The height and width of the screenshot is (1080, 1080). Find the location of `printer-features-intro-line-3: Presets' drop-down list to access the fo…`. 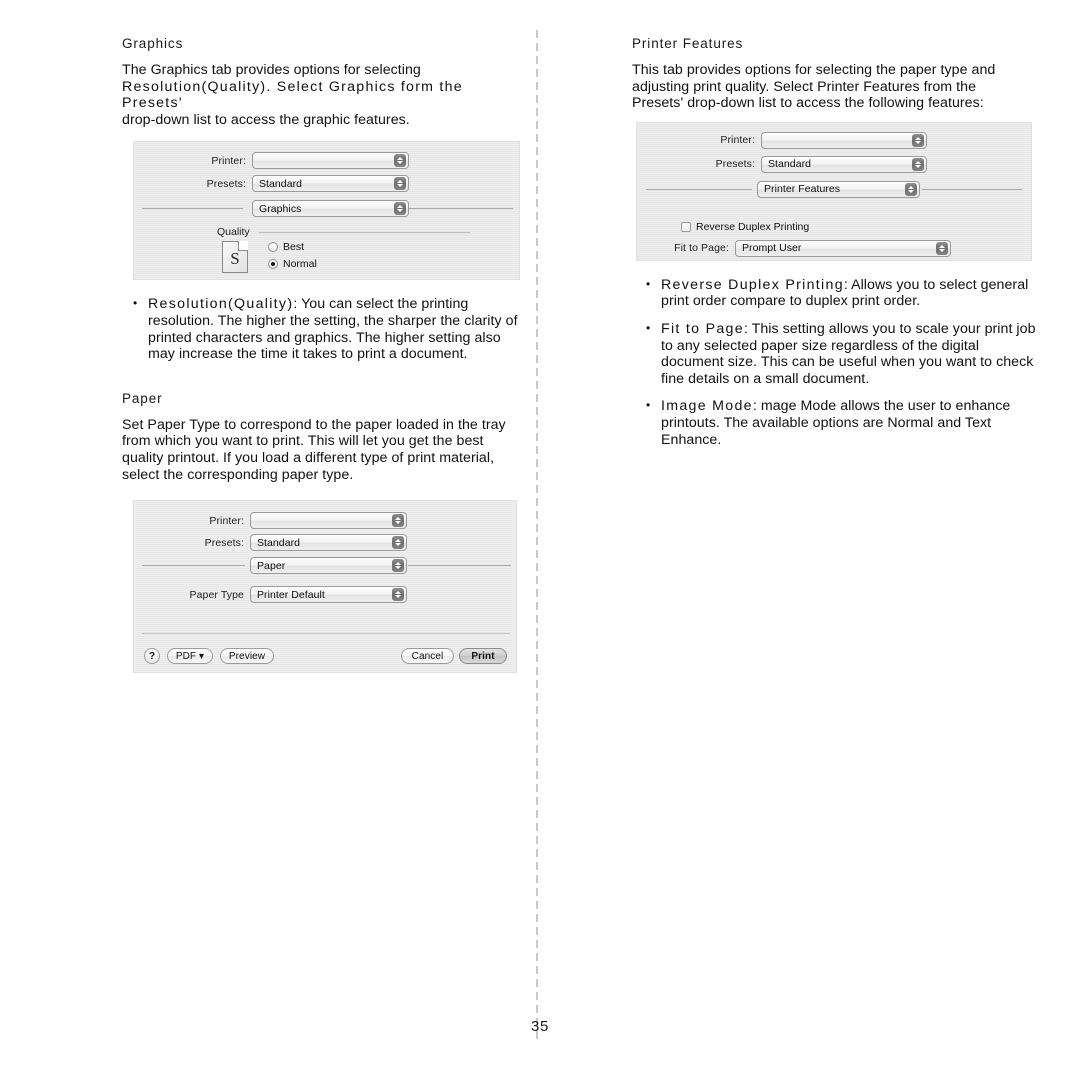

printer-features-intro-line-3: Presets' drop-down list to access the fo… is located at coordinates (808, 103).